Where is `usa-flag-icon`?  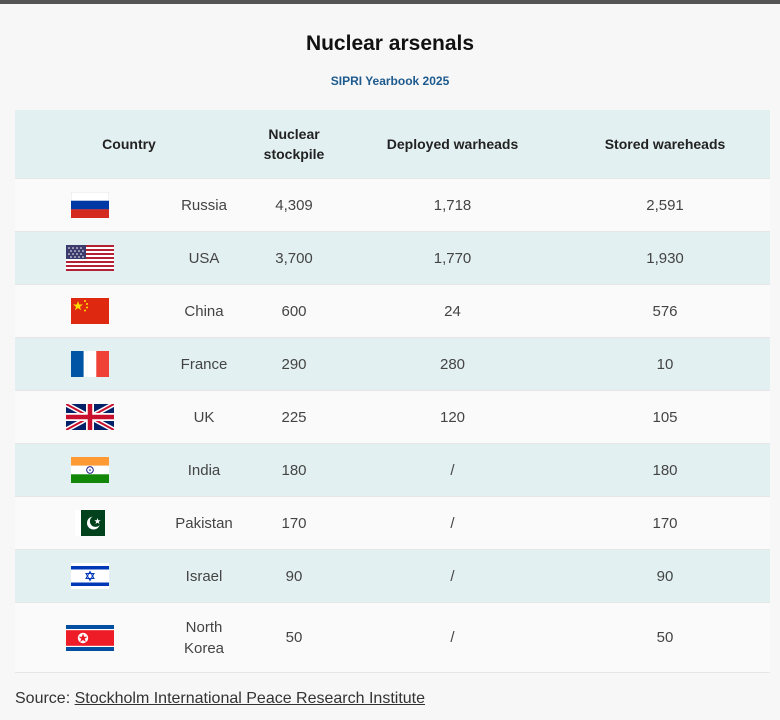 usa-flag-icon is located at coordinates (90, 258).